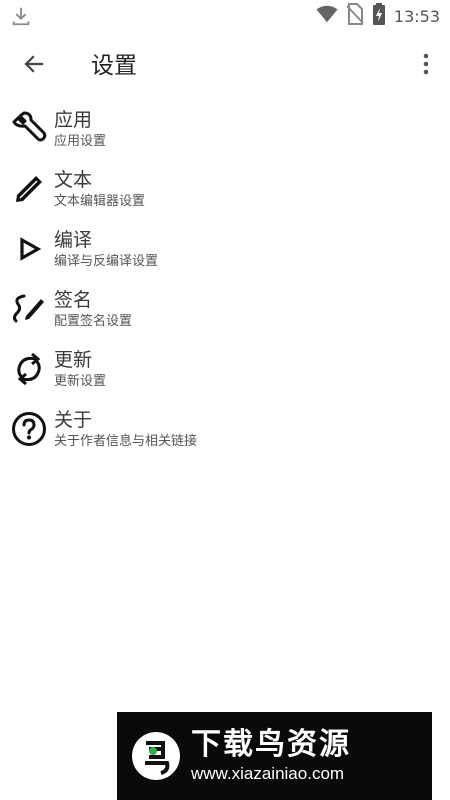 This screenshot has width=450, height=800. I want to click on settings-item-app: 应用 应用设置, so click(225, 130).